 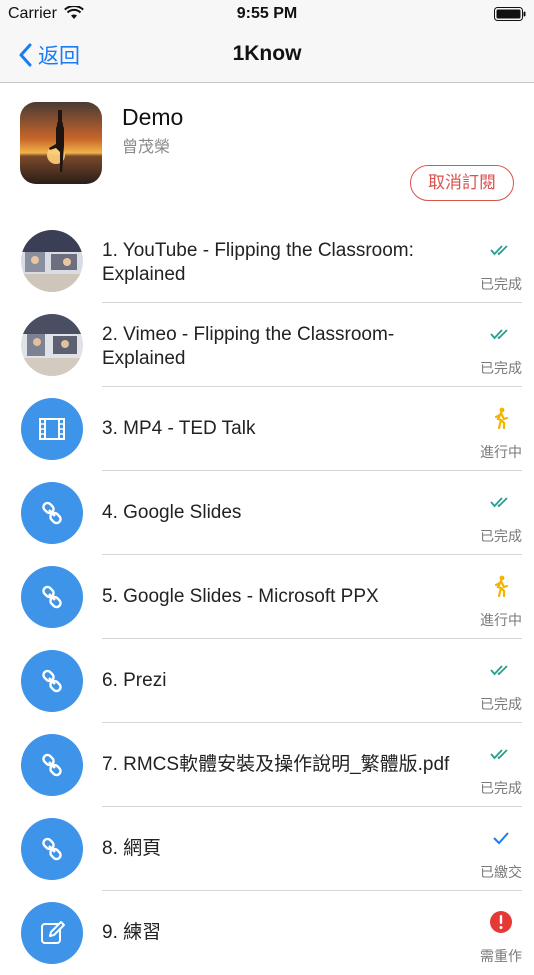 What do you see at coordinates (132, 848) in the screenshot?
I see `item-title: 8. 網頁` at bounding box center [132, 848].